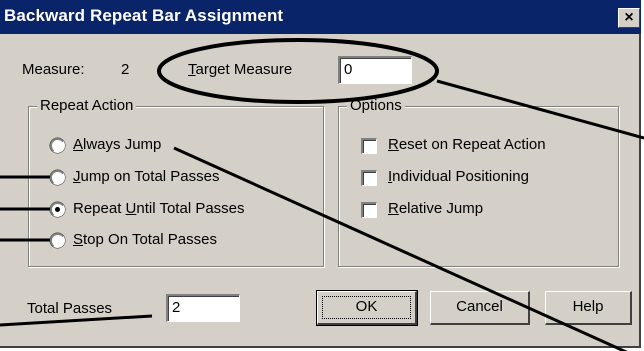 The height and width of the screenshot is (351, 644). What do you see at coordinates (192, 69) in the screenshot?
I see `target-measure-accel: T` at bounding box center [192, 69].